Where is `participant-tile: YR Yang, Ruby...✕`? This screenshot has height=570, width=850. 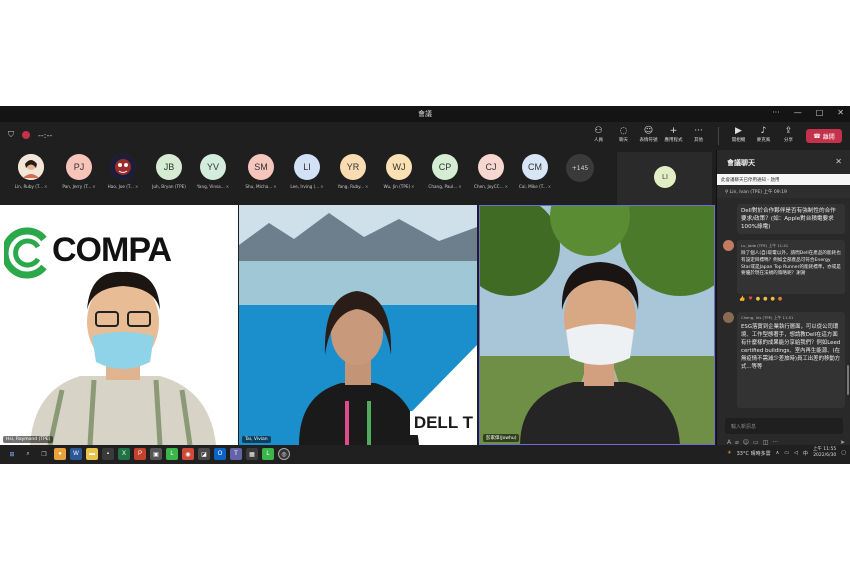 participant-tile: YR Yang, Ruby...✕ is located at coordinates (353, 171).